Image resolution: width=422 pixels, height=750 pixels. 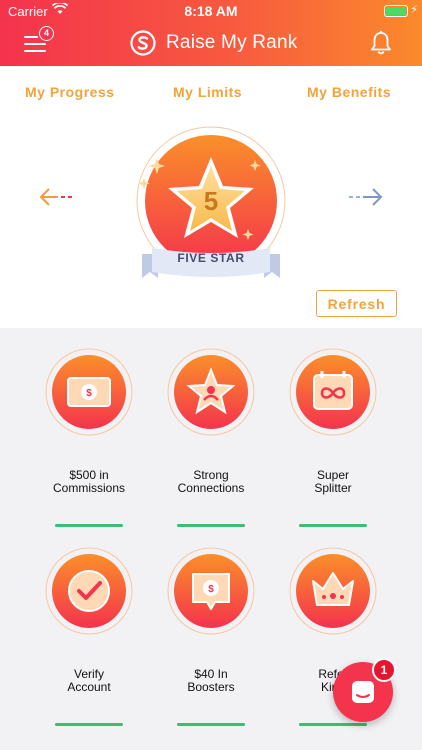 I want to click on previous-rank-arrow-icon, so click(x=57, y=197).